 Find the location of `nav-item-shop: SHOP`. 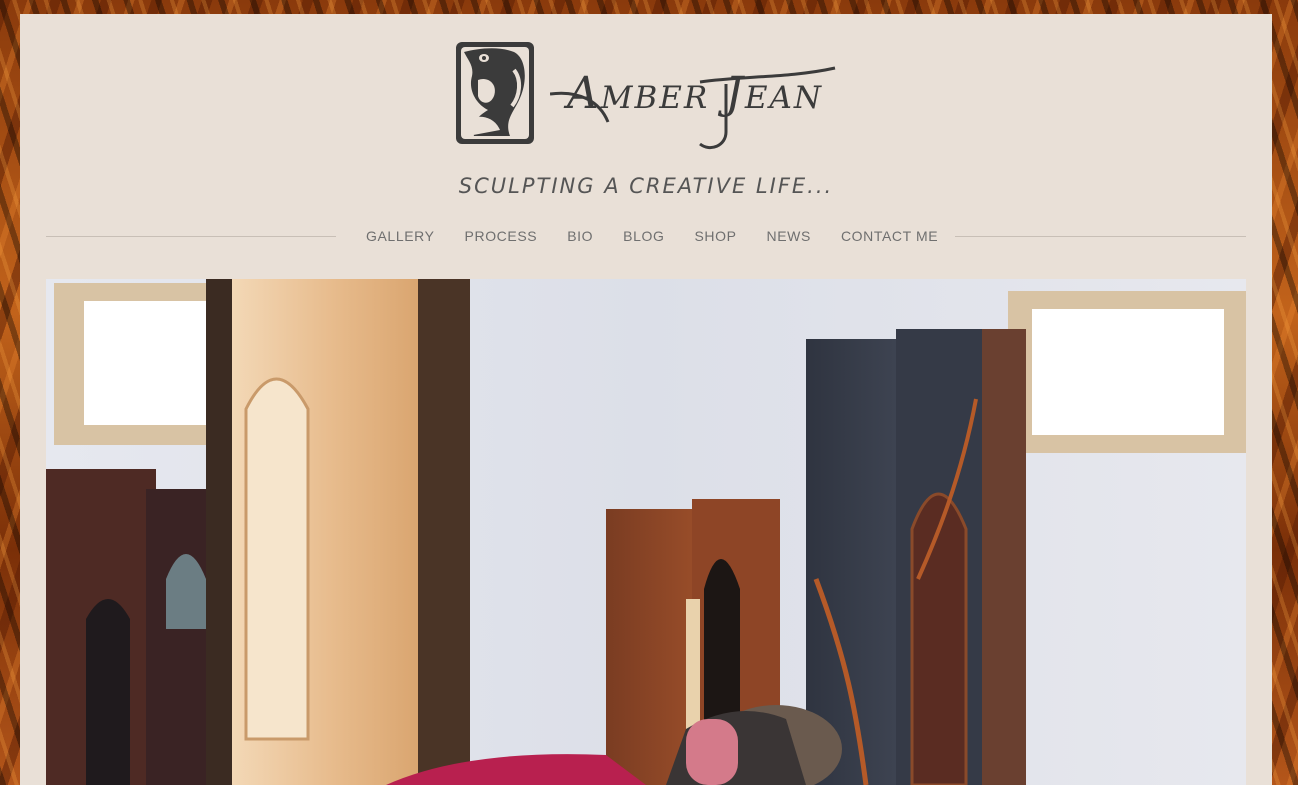

nav-item-shop: SHOP is located at coordinates (715, 236).